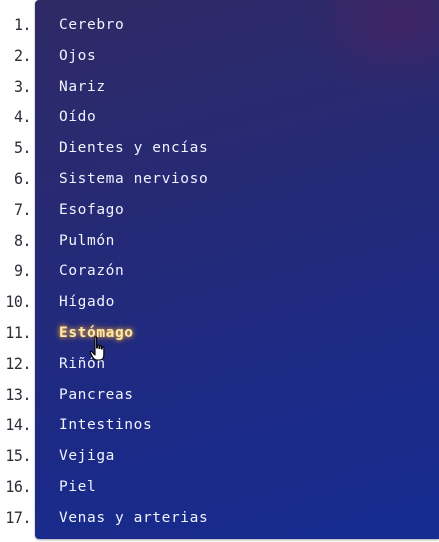 The width and height of the screenshot is (439, 542). I want to click on item-number: 9., so click(22, 271).